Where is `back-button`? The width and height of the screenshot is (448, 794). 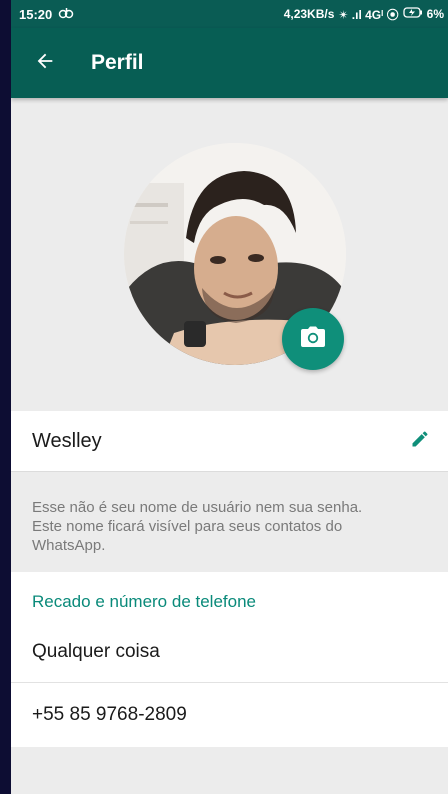
back-button is located at coordinates (45, 63).